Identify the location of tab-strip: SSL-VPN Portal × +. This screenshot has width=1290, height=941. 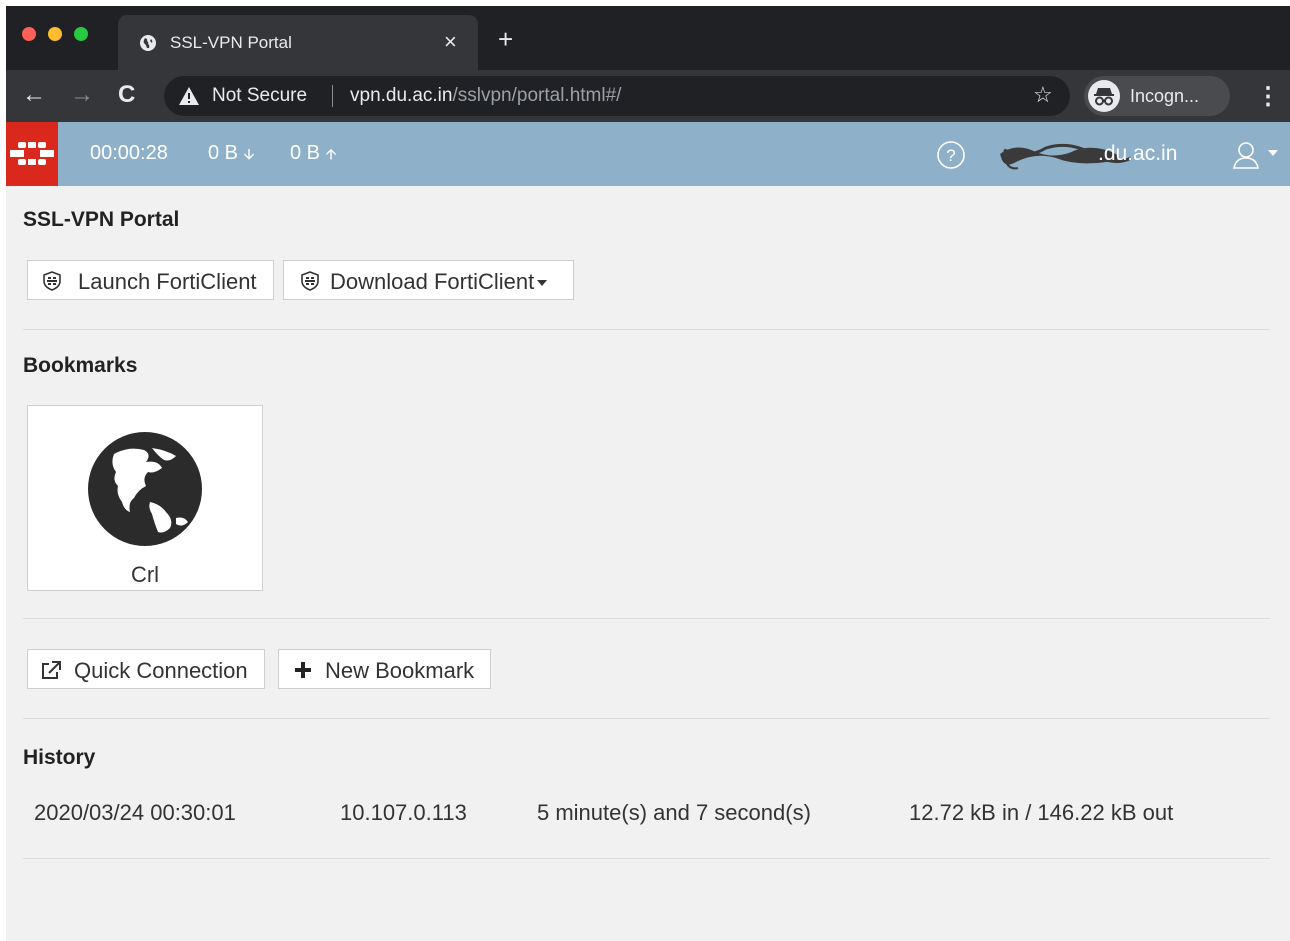
(648, 38).